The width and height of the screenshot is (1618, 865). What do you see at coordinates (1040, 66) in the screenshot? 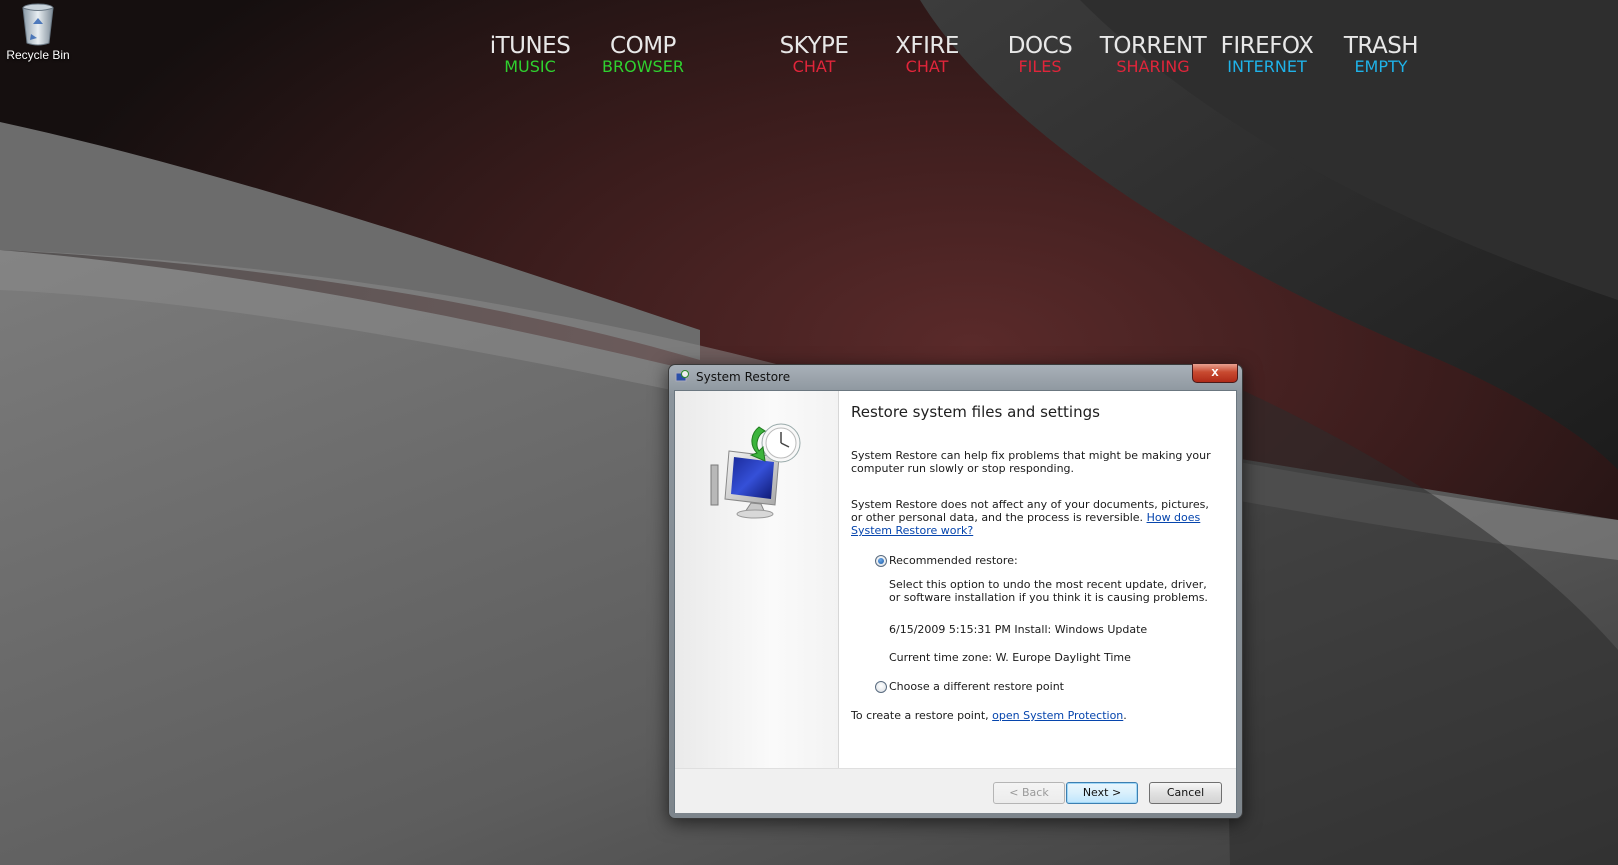
I see `launcher-subtitle: FILES` at bounding box center [1040, 66].